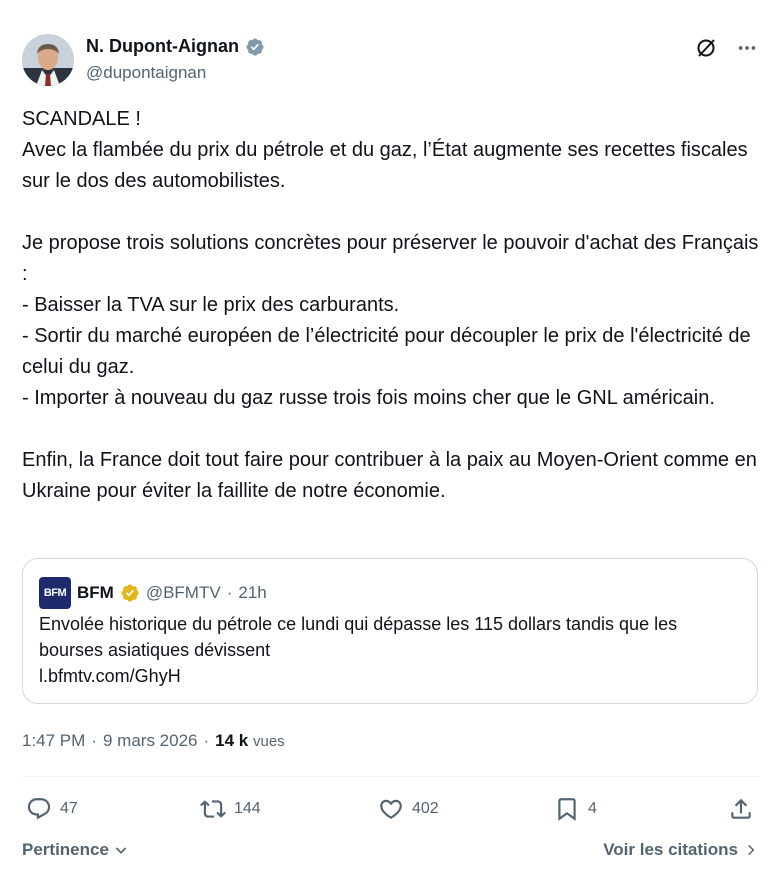 The image size is (780, 876). What do you see at coordinates (592, 808) in the screenshot?
I see `bookmark-count: 4` at bounding box center [592, 808].